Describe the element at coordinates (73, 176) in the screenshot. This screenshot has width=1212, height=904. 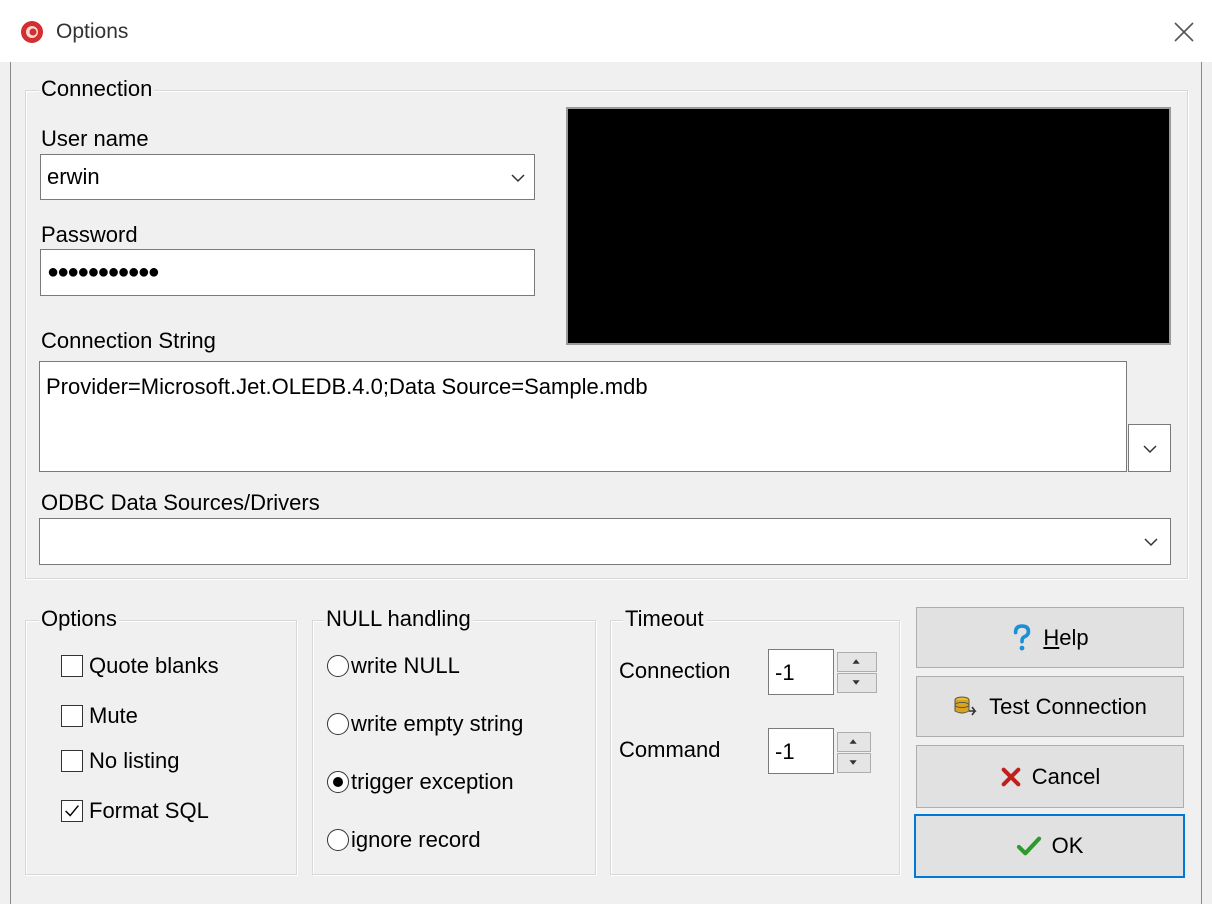
I see `username-value: erwin` at that location.